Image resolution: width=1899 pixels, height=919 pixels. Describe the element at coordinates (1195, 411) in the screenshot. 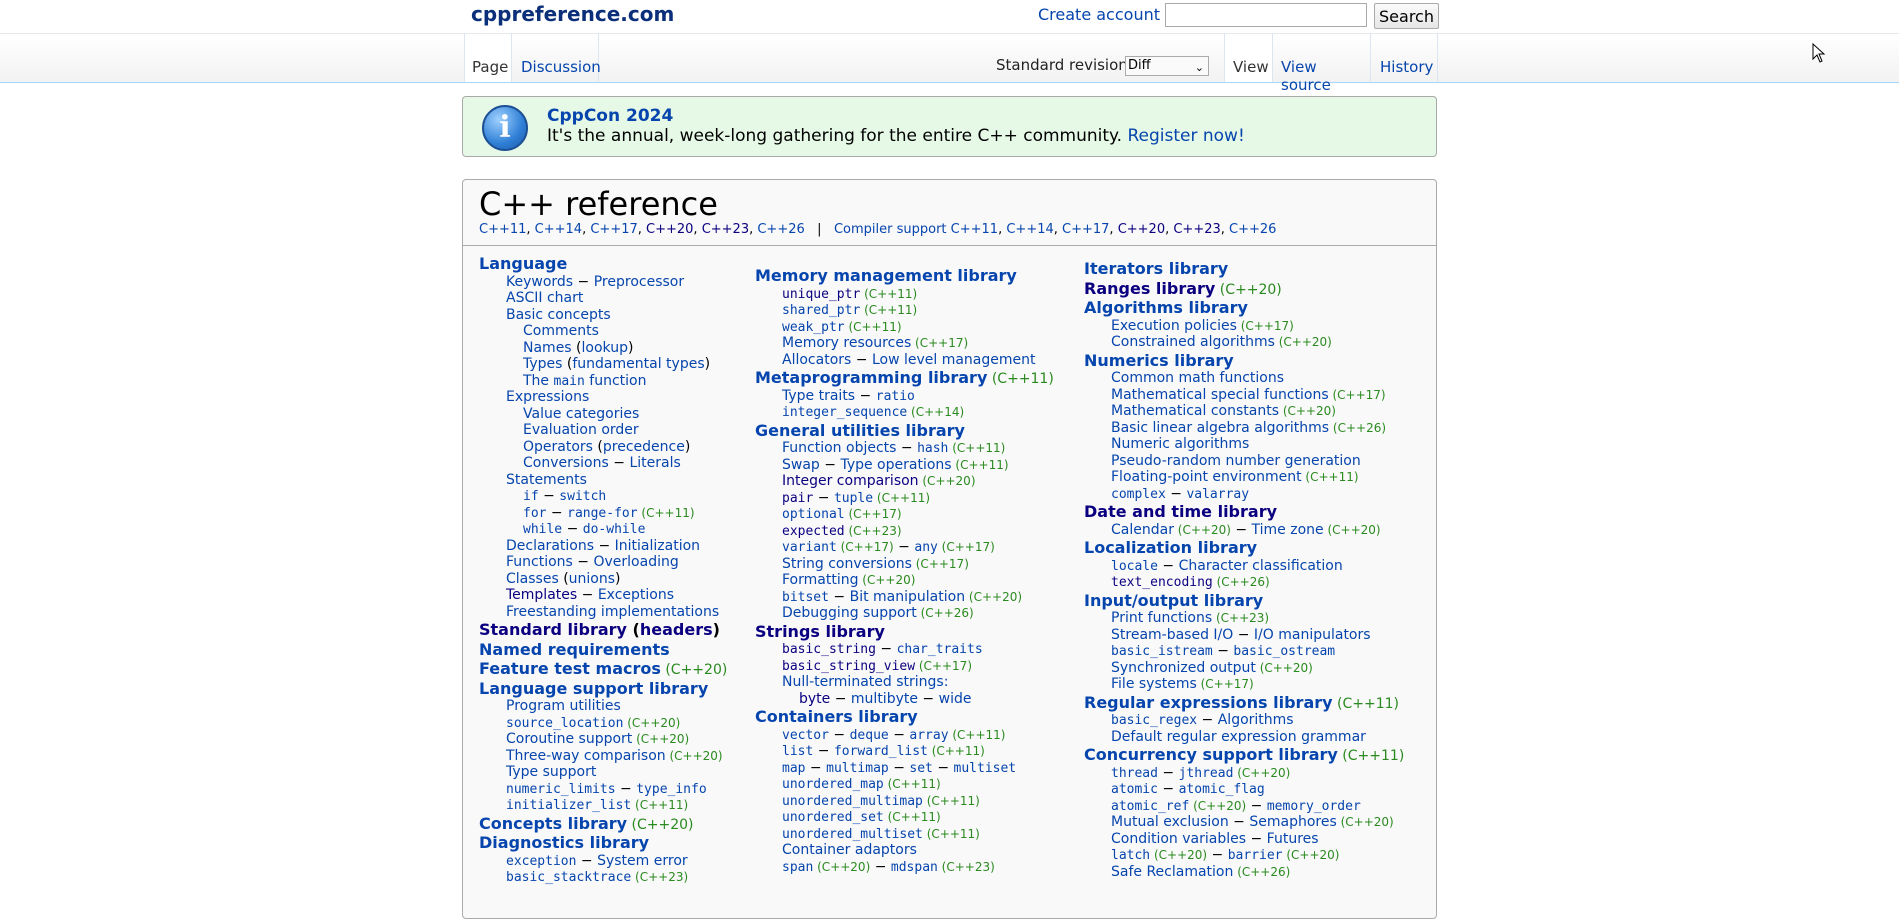

I see `ref-link: Mathematical constants` at that location.